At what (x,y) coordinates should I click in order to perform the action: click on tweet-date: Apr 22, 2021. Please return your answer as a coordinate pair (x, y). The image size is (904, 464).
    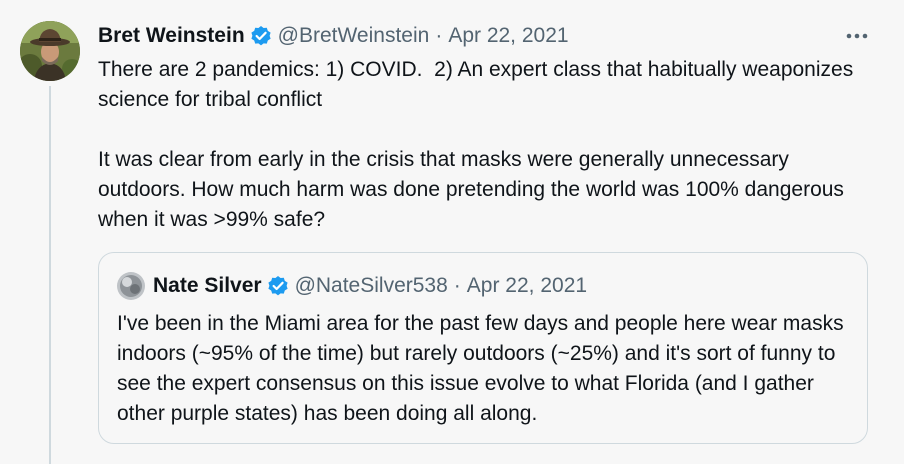
    Looking at the image, I should click on (508, 36).